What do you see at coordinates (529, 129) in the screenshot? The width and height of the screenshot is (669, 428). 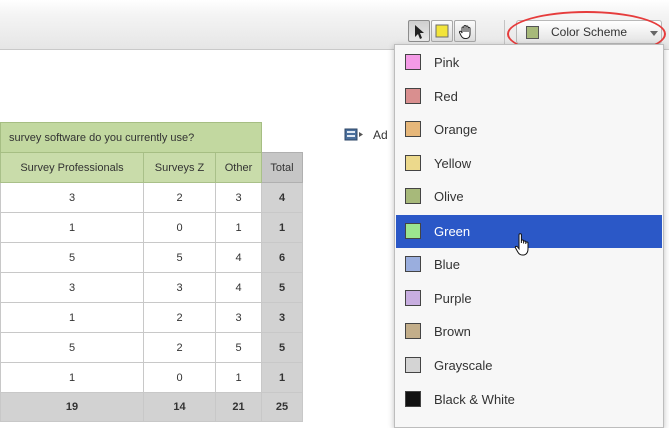 I see `menu-item-orange: Orange` at bounding box center [529, 129].